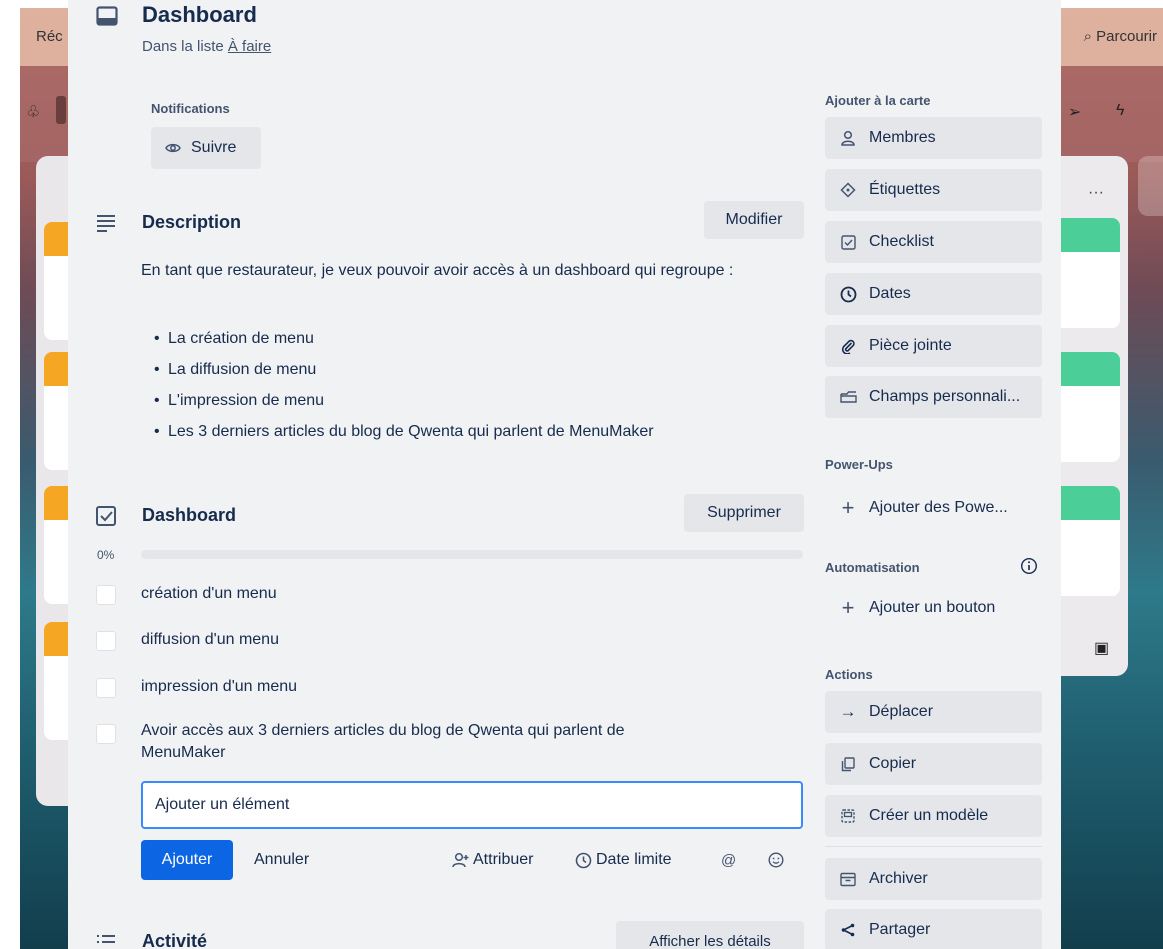  I want to click on info-icon, so click(1029, 566).